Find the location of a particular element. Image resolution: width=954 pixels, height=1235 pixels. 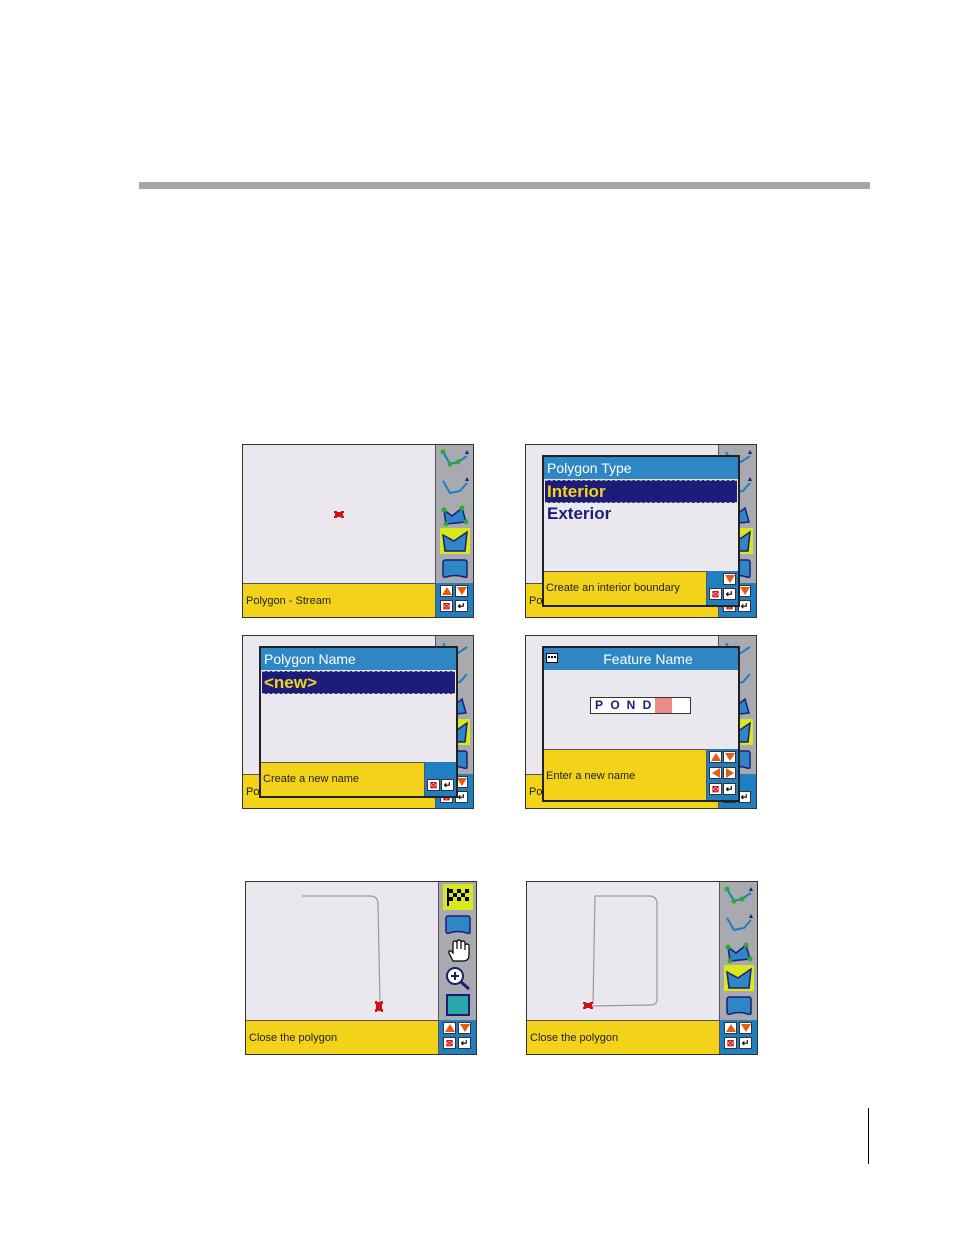

pan-hand-icon is located at coordinates (458, 951).